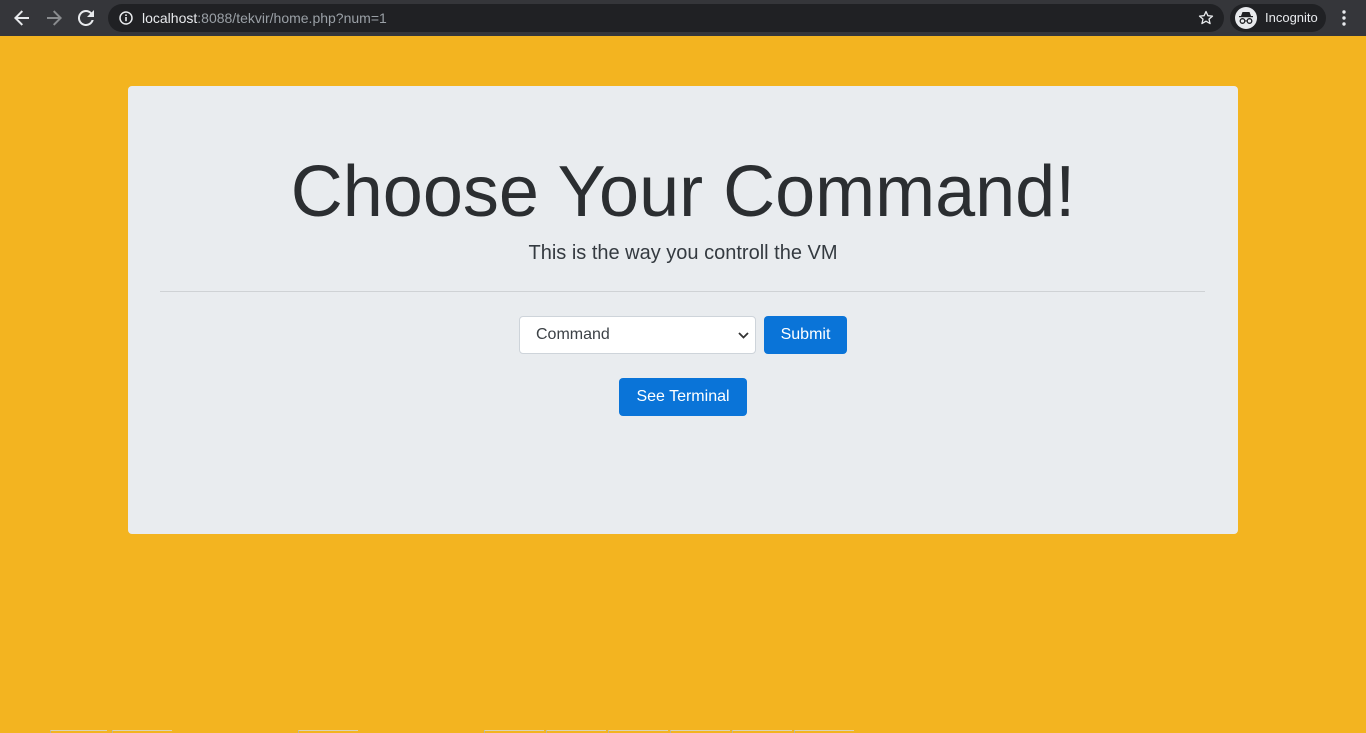  Describe the element at coordinates (1246, 18) in the screenshot. I see `incognito-icon` at that location.